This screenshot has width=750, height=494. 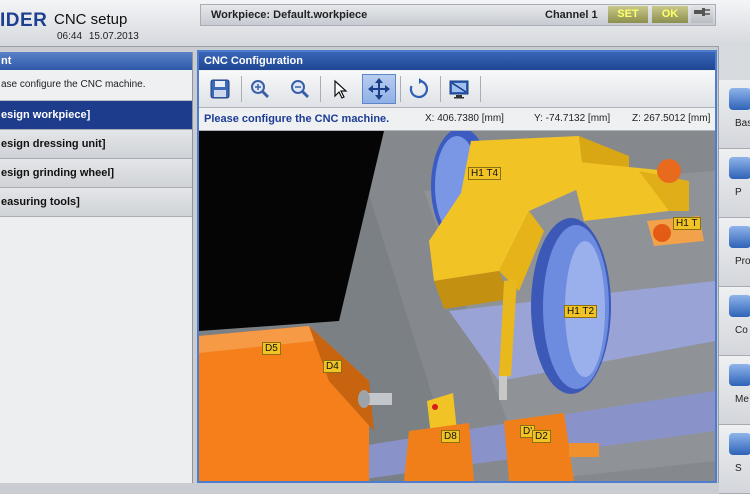 What do you see at coordinates (457, 61) in the screenshot?
I see `window-title: CNC Configuration` at bounding box center [457, 61].